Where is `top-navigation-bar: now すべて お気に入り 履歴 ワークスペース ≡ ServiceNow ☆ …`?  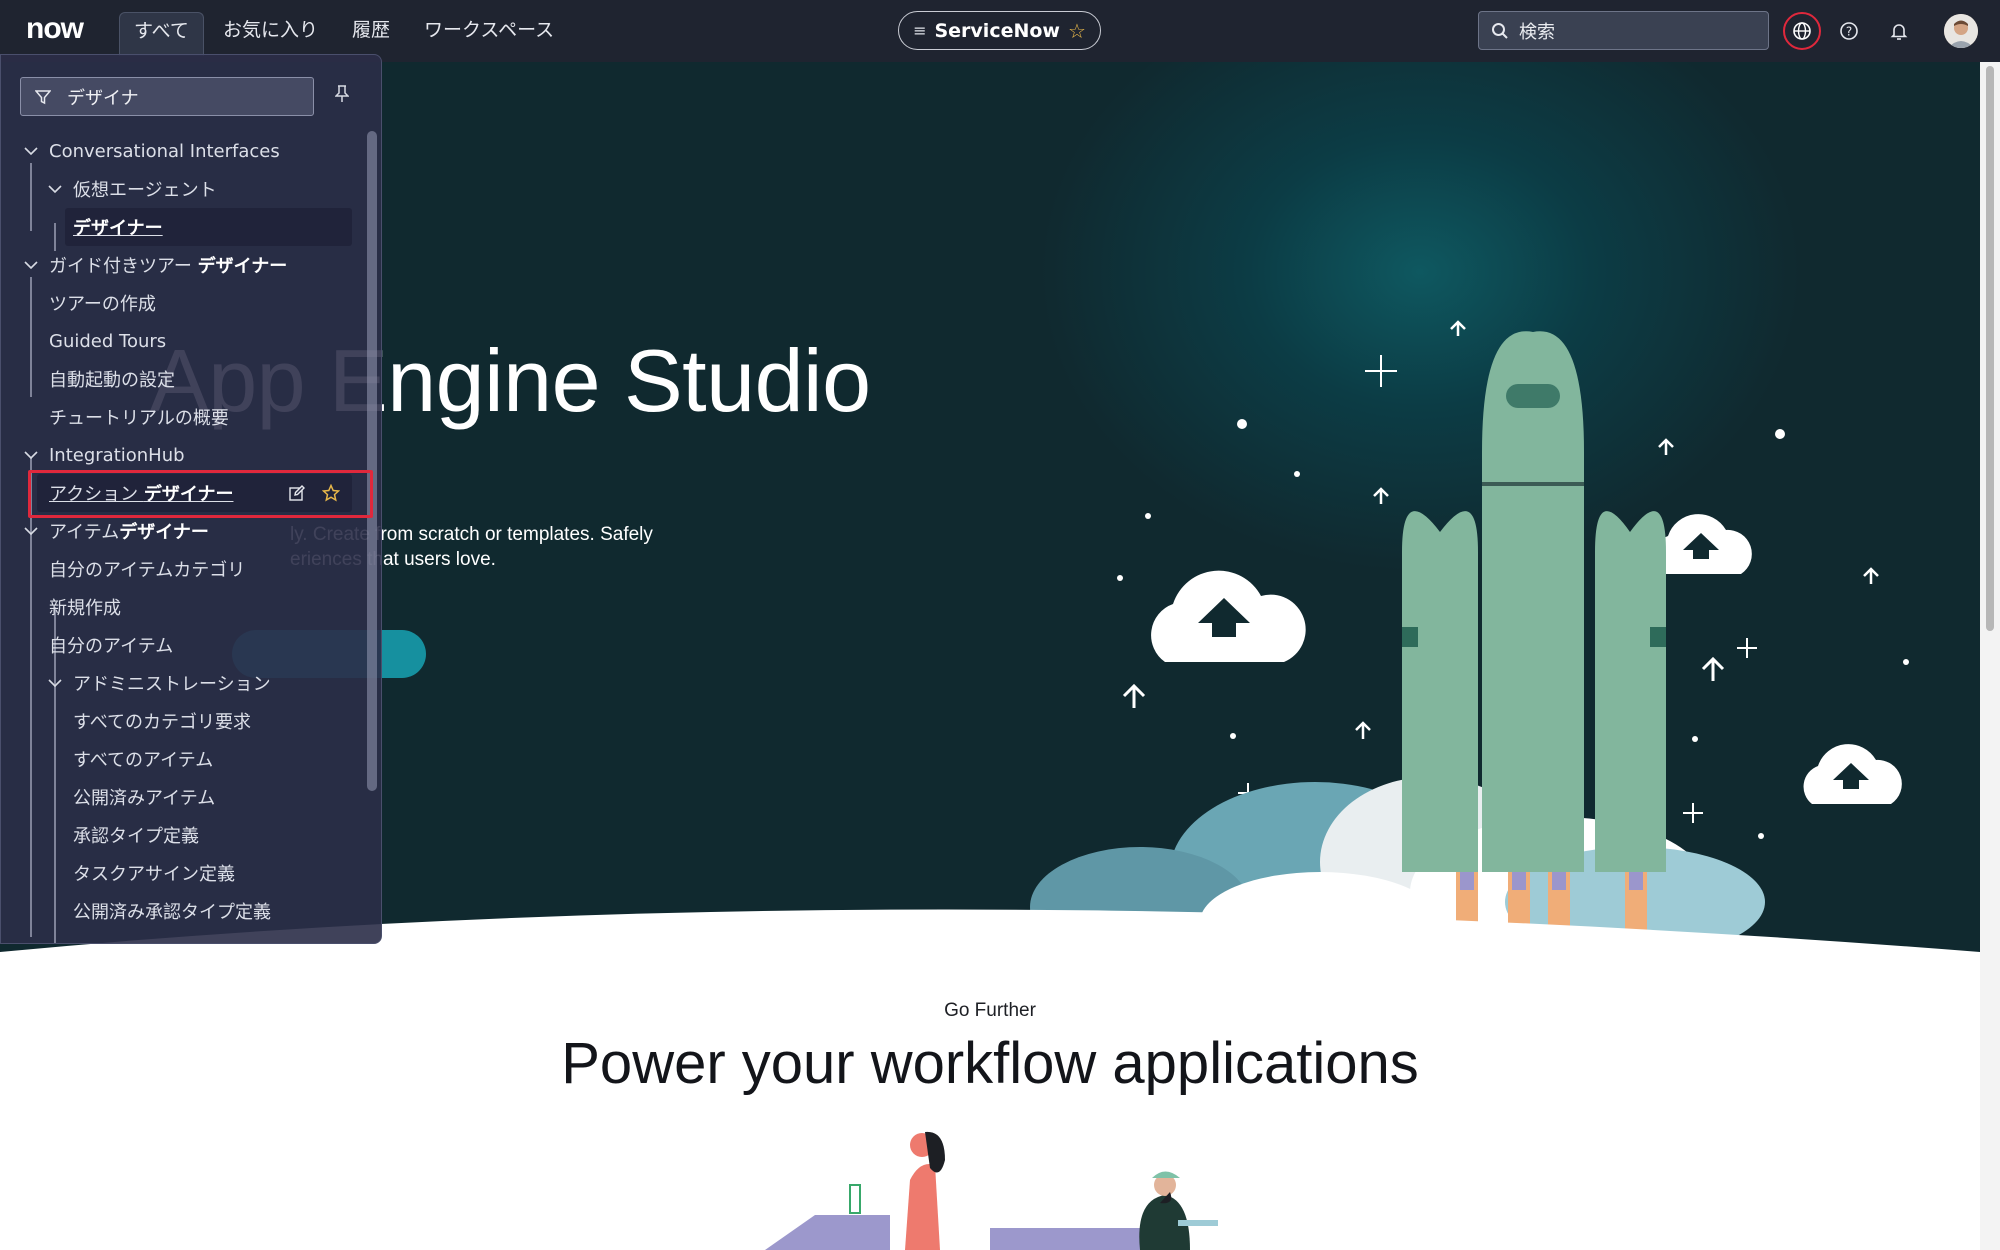
top-navigation-bar: now すべて お気に入り 履歴 ワークスペース ≡ ServiceNow ☆ … is located at coordinates (1000, 31).